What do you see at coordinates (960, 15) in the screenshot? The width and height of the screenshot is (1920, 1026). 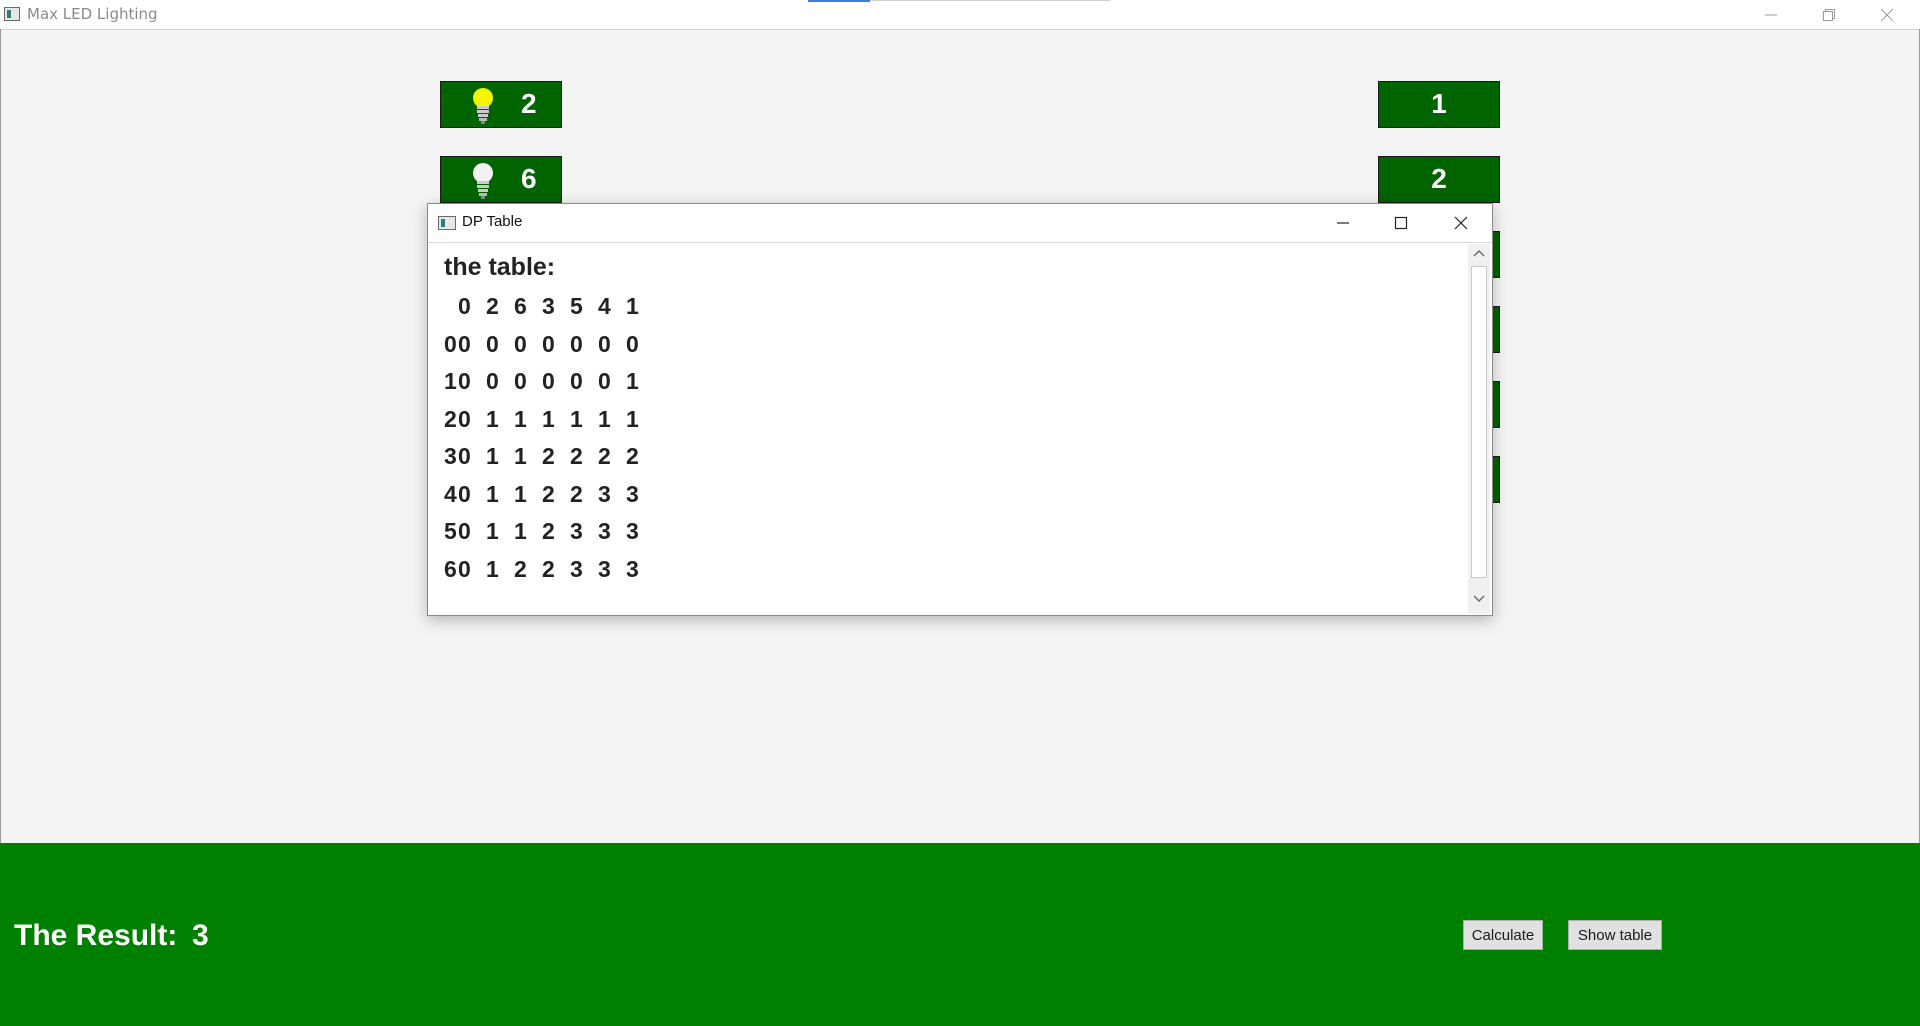 I see `main-title-bar: Max LED Lighting` at bounding box center [960, 15].